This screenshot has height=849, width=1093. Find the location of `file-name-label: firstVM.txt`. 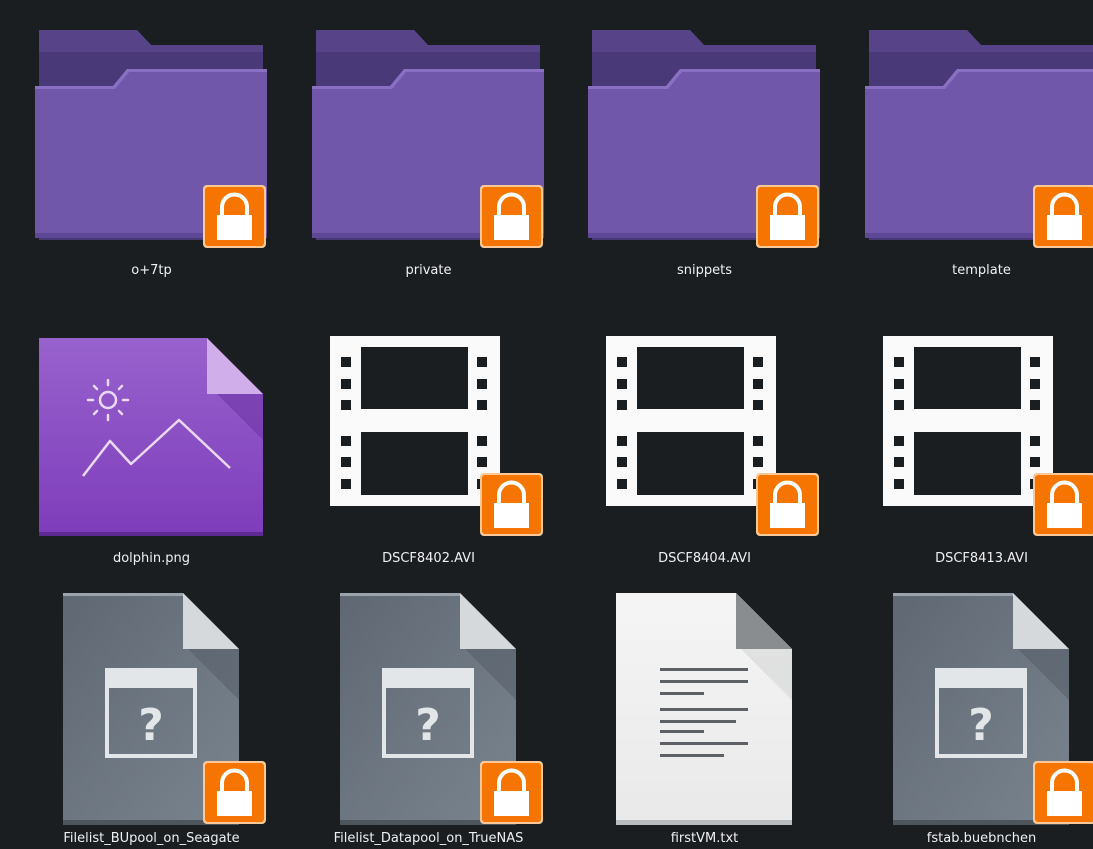

file-name-label: firstVM.txt is located at coordinates (704, 838).